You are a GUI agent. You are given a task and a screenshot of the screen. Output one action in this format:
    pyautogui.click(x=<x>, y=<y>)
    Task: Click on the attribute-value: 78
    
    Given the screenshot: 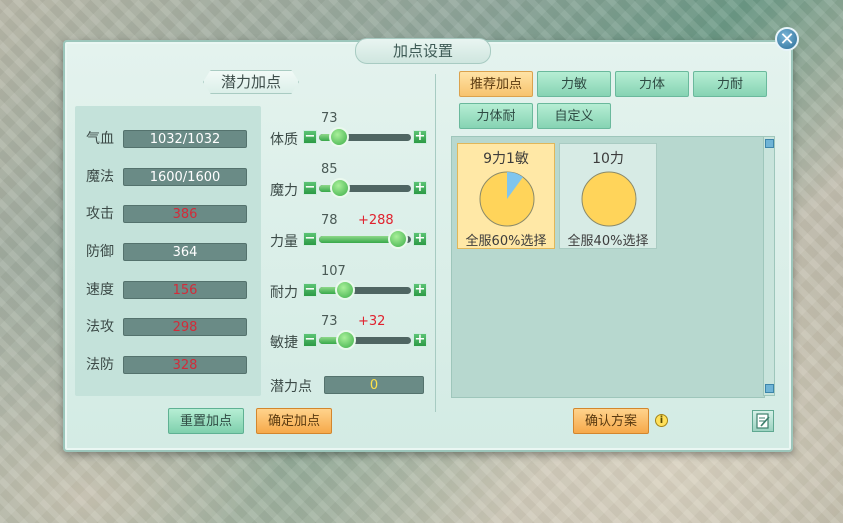 What is the action you would take?
    pyautogui.click(x=329, y=220)
    